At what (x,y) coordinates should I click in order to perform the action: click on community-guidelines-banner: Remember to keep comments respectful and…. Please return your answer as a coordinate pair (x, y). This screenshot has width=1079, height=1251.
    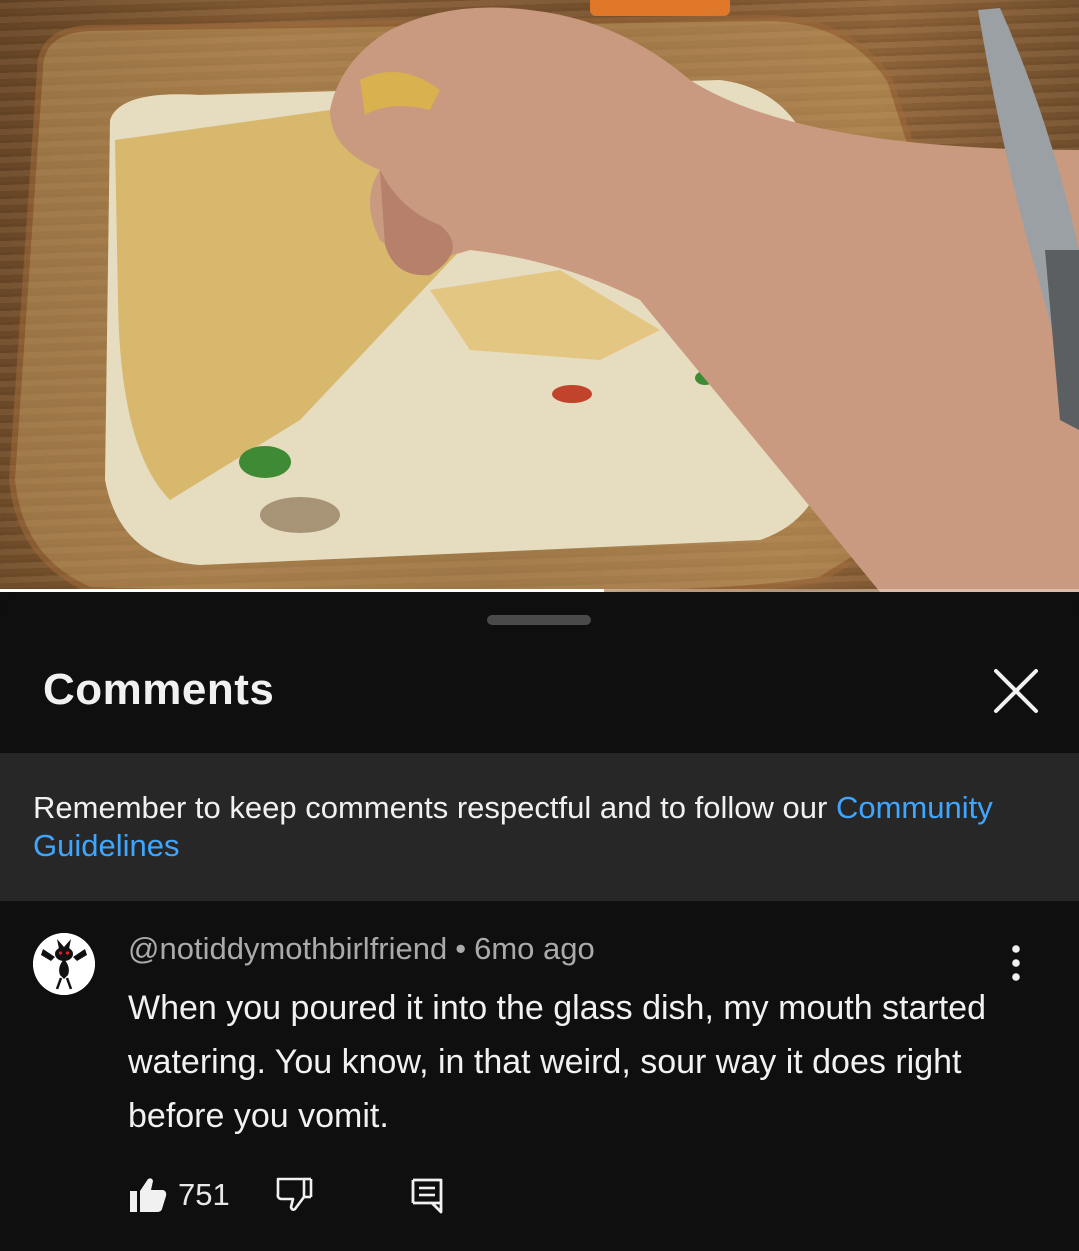
    Looking at the image, I should click on (539, 827).